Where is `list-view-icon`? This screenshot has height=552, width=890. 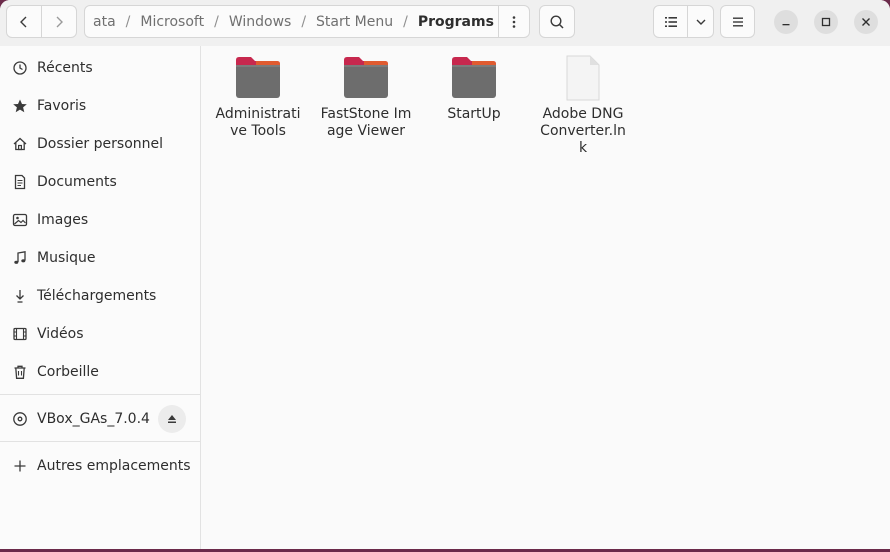 list-view-icon is located at coordinates (670, 21).